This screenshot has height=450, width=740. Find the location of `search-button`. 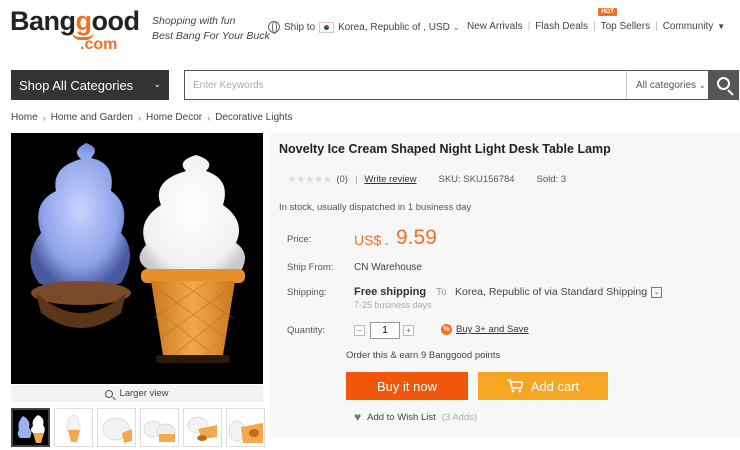

search-button is located at coordinates (724, 85).